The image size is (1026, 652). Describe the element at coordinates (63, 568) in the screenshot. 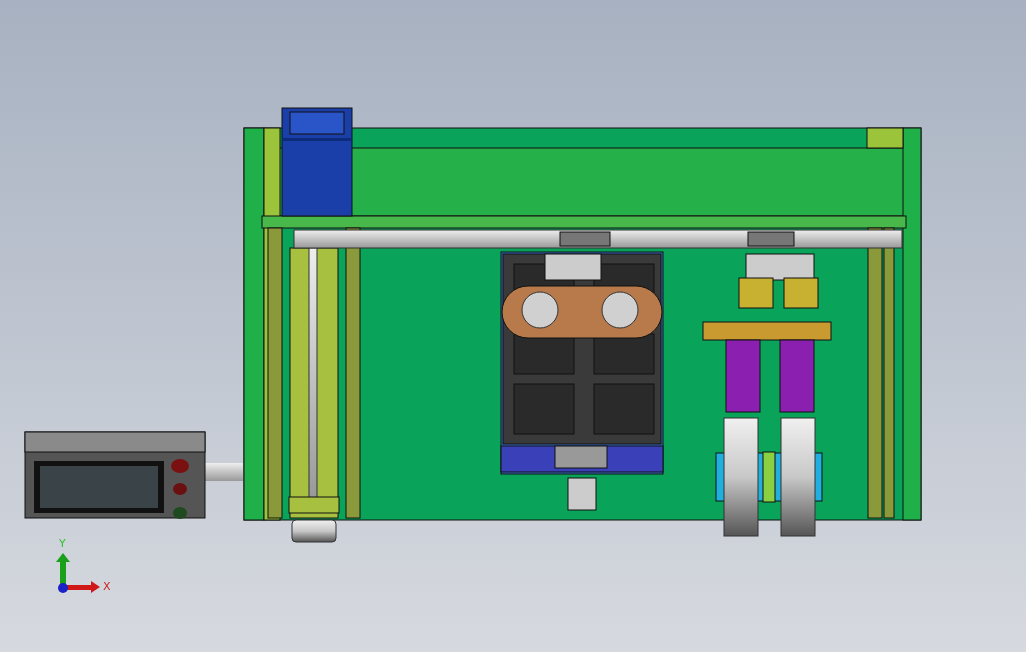

I see `y-axis-arrow-icon` at that location.